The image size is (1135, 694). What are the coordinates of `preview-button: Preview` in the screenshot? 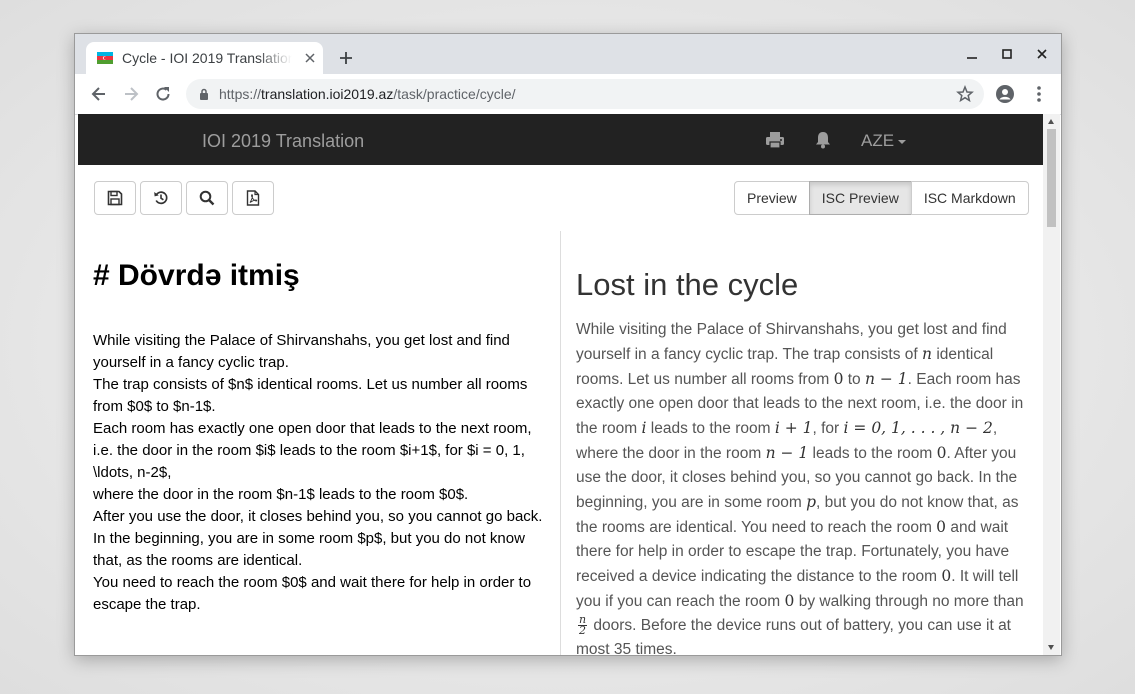 It's located at (772, 198).